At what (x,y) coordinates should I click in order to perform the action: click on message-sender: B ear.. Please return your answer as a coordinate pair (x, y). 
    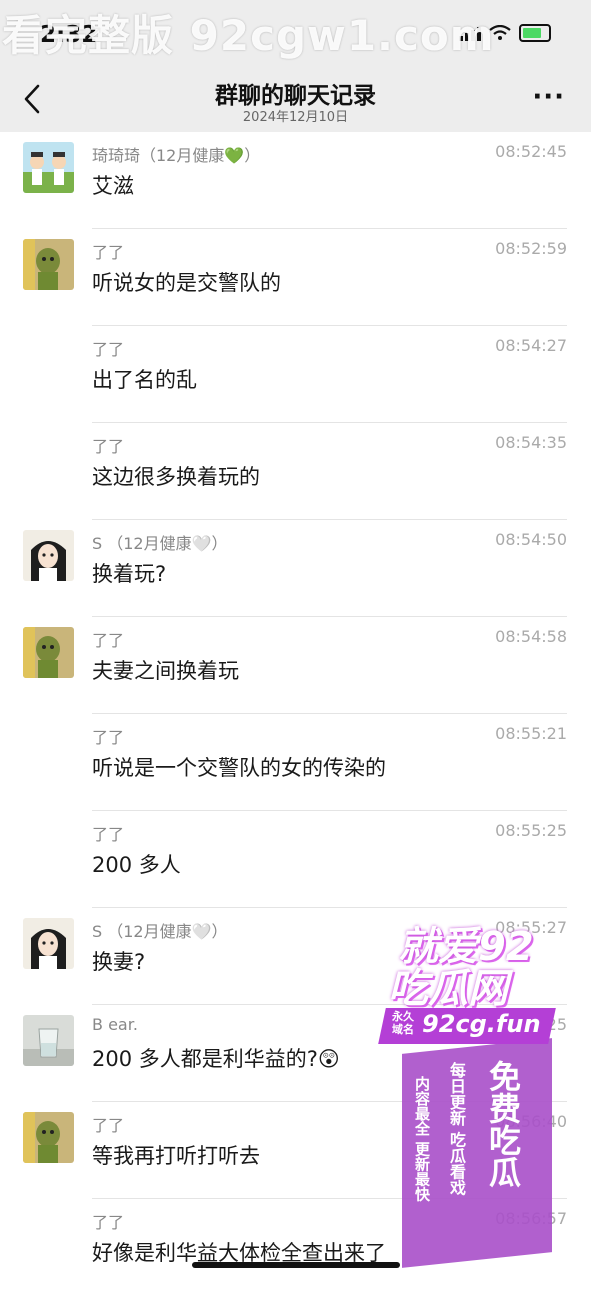
    Looking at the image, I should click on (115, 1024).